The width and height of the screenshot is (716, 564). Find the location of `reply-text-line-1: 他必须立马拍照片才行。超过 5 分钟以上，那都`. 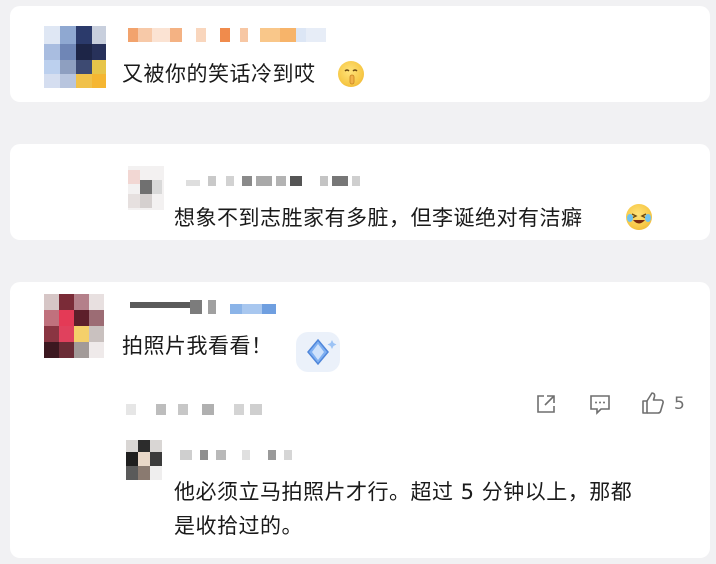

reply-text-line-1: 他必须立马拍照片才行。超过 5 分钟以上，那都 is located at coordinates (403, 492).